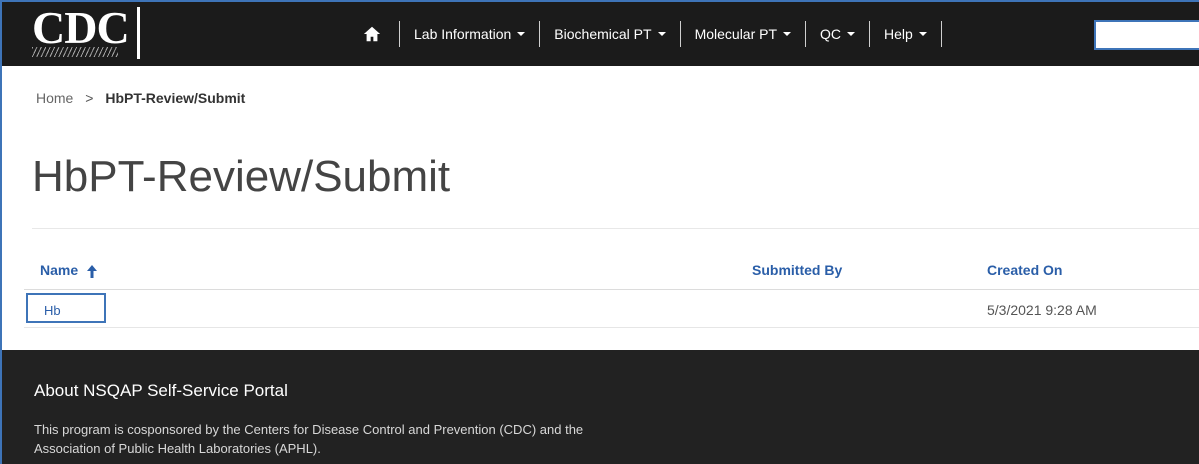 The image size is (1199, 464). What do you see at coordinates (241, 176) in the screenshot?
I see `page-title: HbPT-Review/Submit` at bounding box center [241, 176].